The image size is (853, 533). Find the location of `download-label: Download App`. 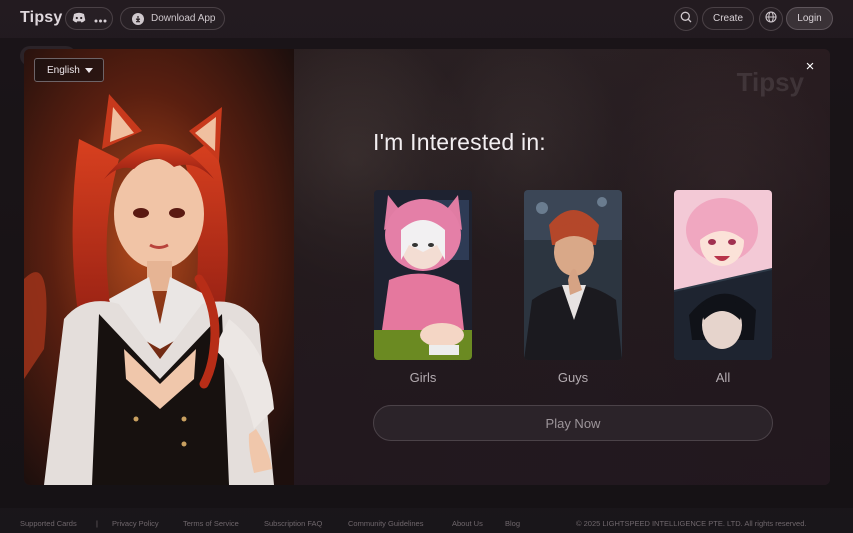

download-label: Download App is located at coordinates (183, 18).